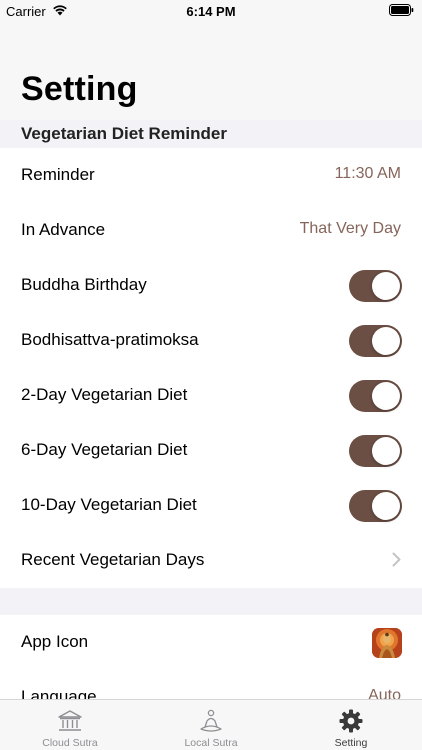  I want to click on clock-label: 6:14 PM, so click(211, 11).